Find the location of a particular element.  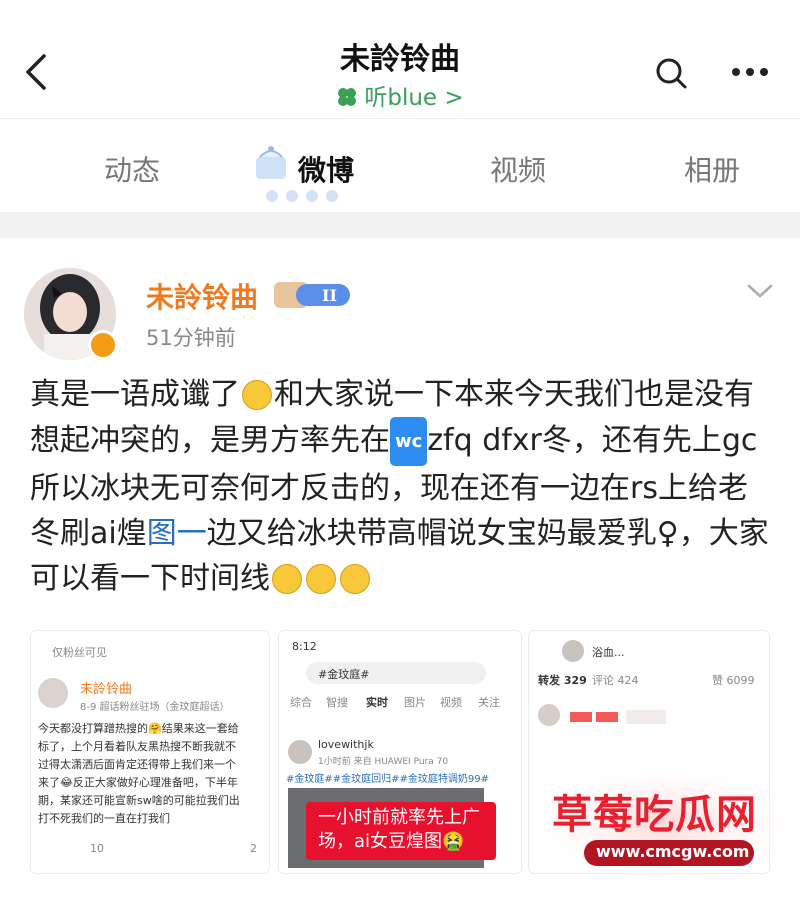

search-icon is located at coordinates (671, 73).